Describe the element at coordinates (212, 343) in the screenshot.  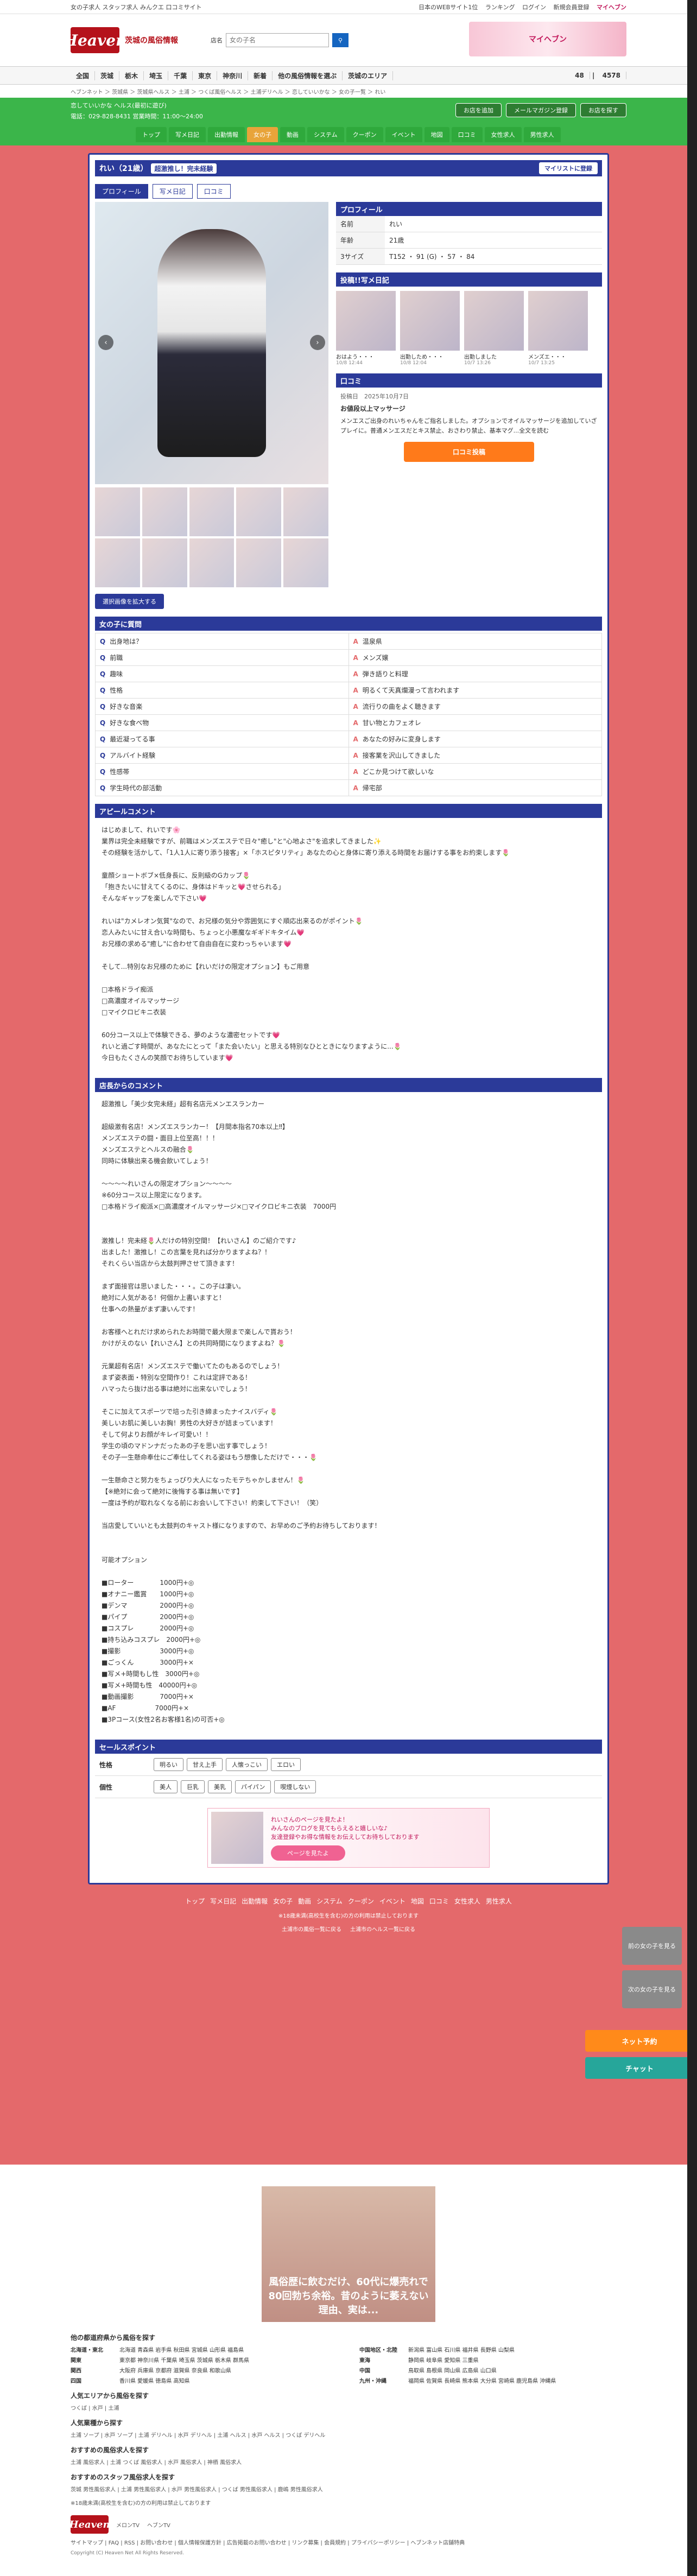
I see `main-photo: ‹ ›` at that location.